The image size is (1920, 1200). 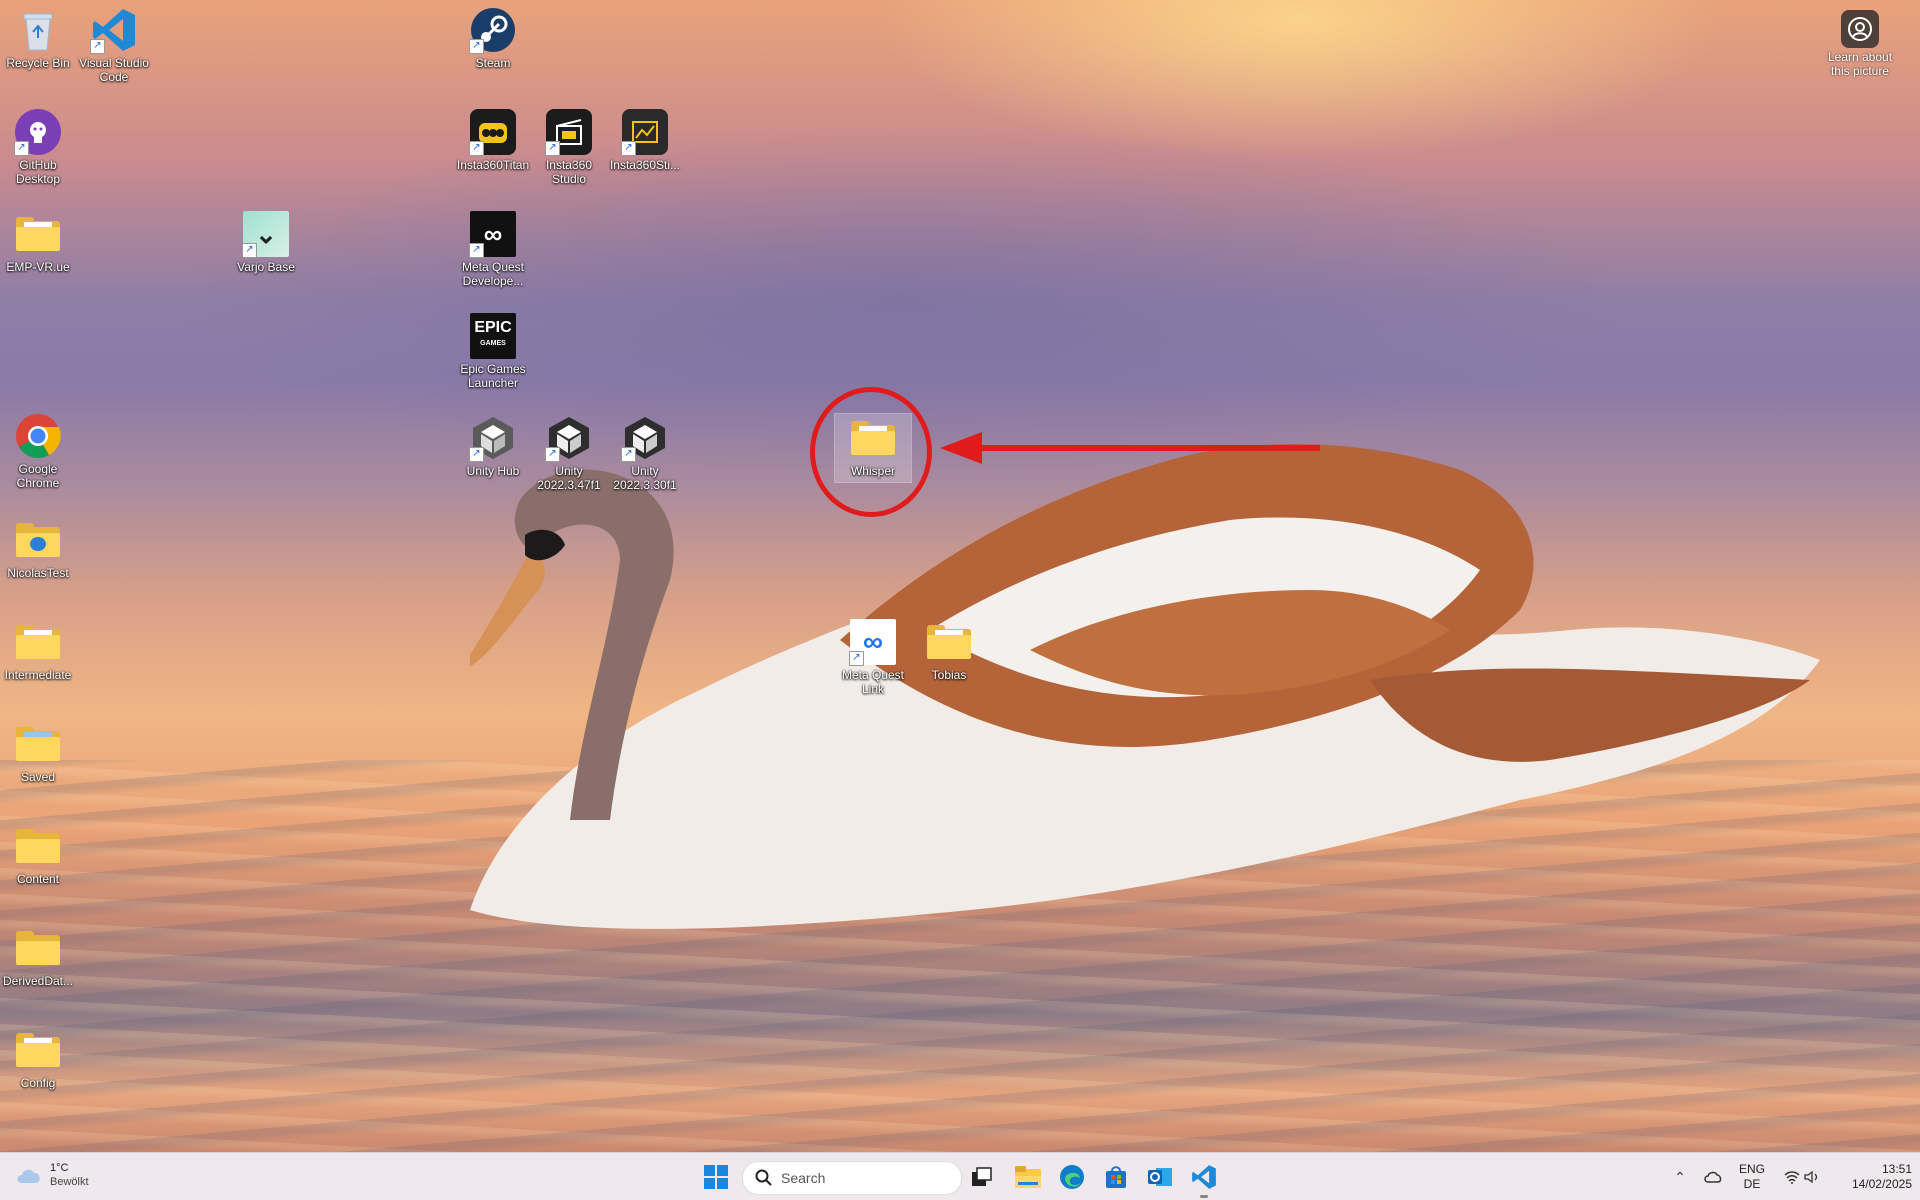 I want to click on saved-folder: Saved, so click(x=38, y=752).